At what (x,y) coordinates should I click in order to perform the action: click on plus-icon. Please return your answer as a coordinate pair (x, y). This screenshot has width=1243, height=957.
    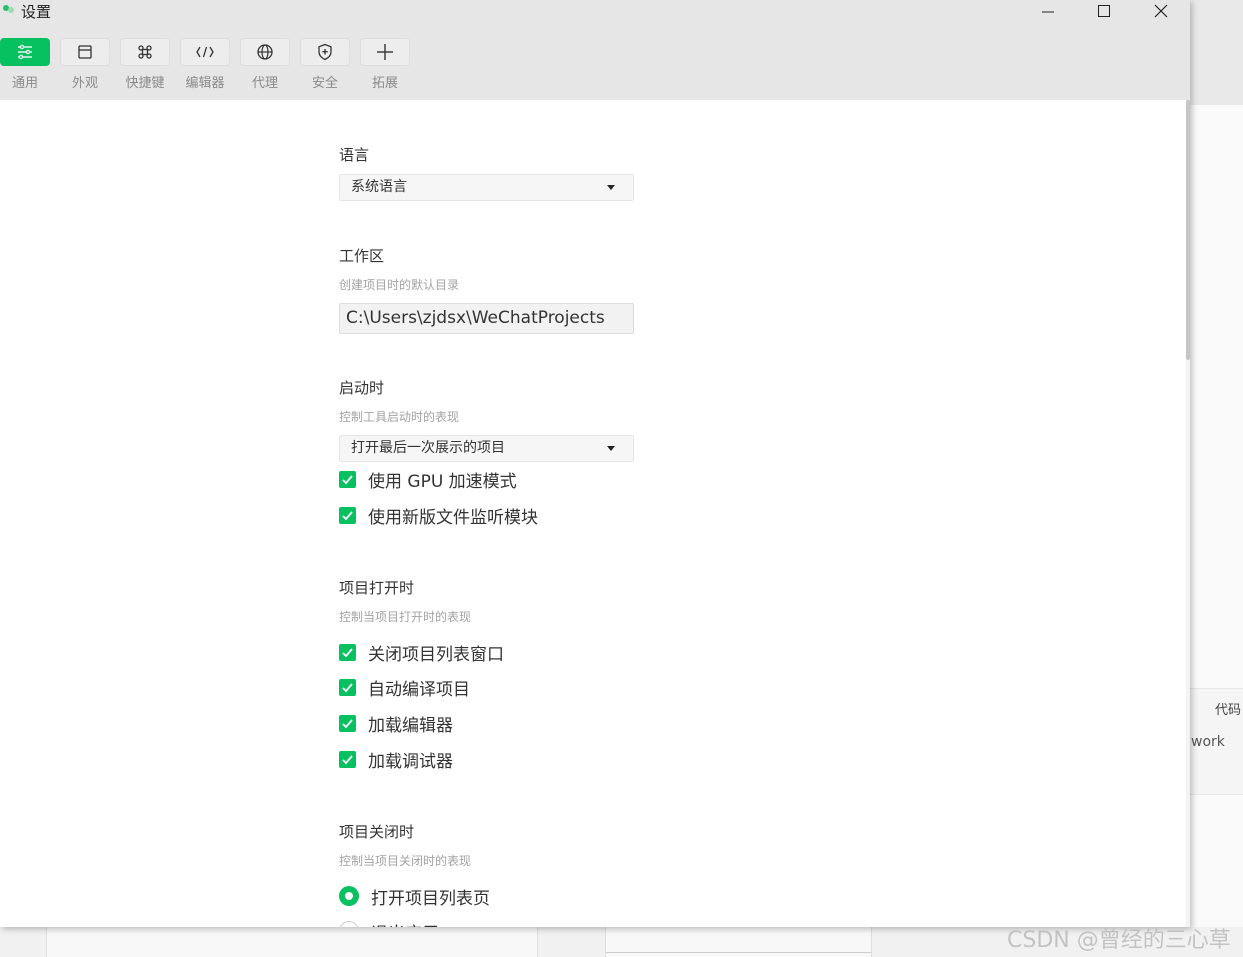
    Looking at the image, I should click on (385, 52).